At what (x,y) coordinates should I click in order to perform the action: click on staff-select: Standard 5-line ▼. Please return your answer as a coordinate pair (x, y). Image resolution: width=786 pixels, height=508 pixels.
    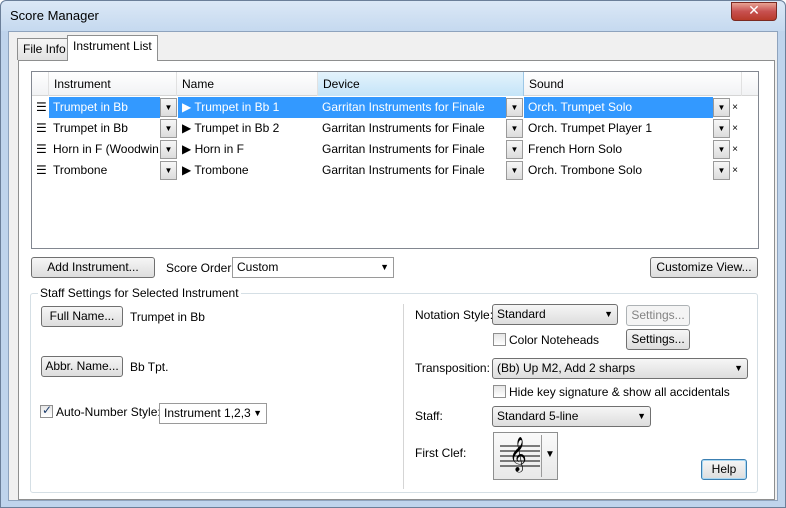
    Looking at the image, I should click on (571, 416).